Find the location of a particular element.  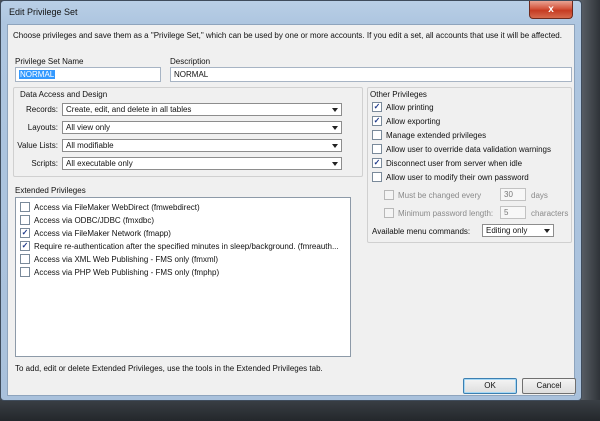

disconnect-idle-checkbox: ✓ is located at coordinates (377, 163).